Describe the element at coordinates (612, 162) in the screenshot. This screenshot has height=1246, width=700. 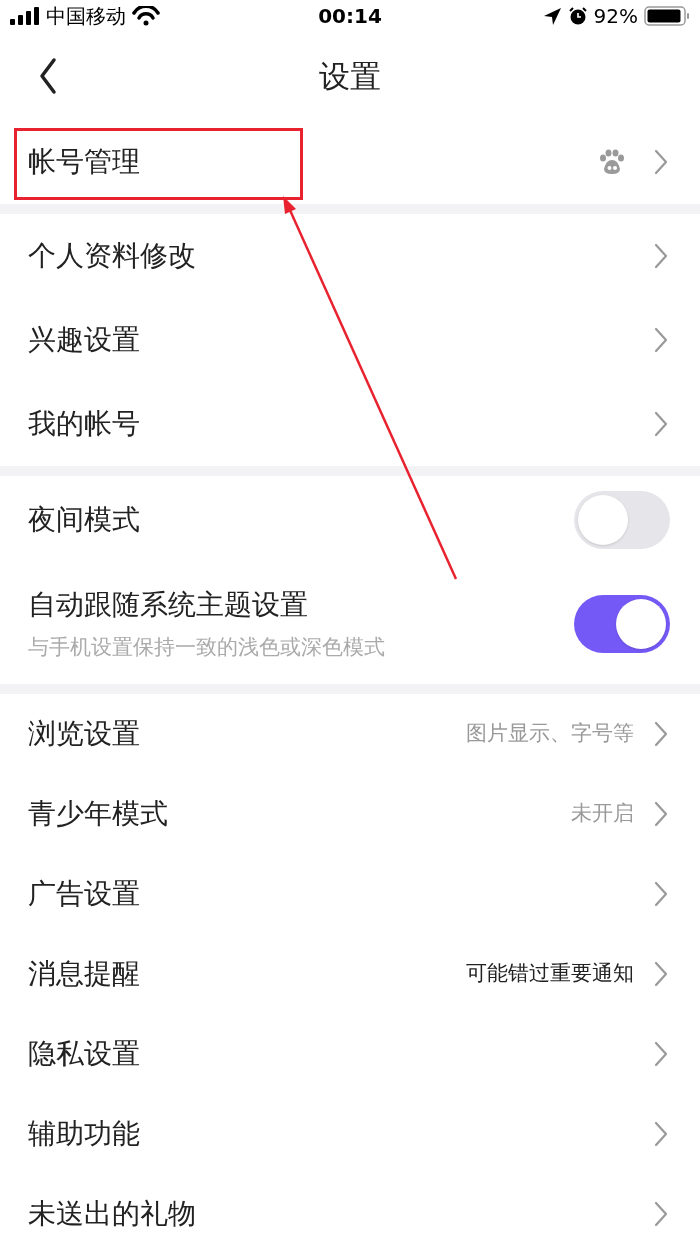
I see `paw-icon` at that location.